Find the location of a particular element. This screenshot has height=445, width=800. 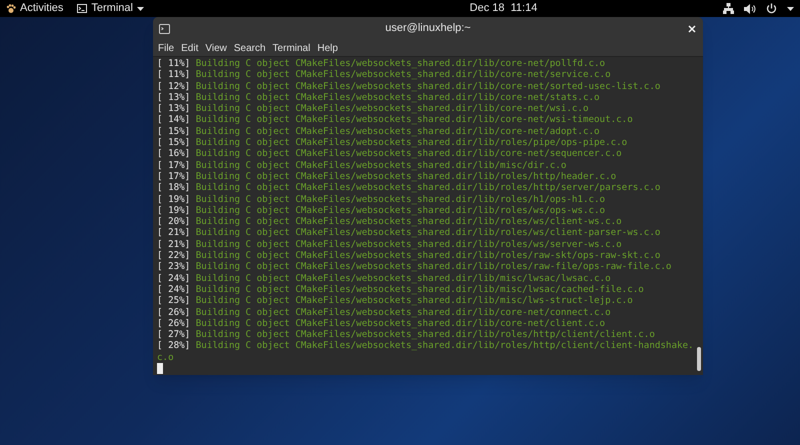

build-output-line: [ 12%] Building C object CMakeFiles/websockets_shared.dir/lib/core-net/sorted-usec-list.c.o is located at coordinates (409, 86).